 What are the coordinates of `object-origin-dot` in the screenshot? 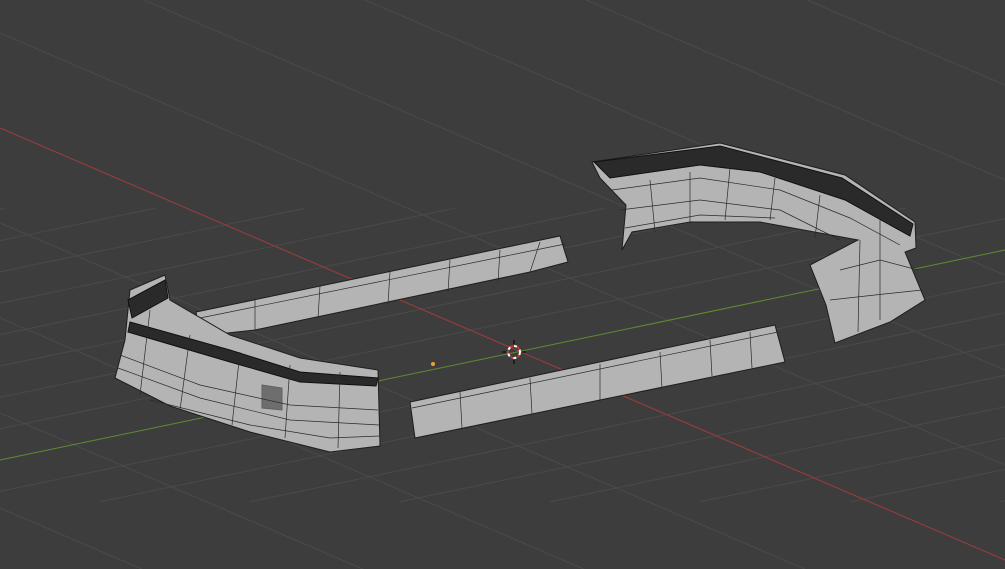 It's located at (433, 364).